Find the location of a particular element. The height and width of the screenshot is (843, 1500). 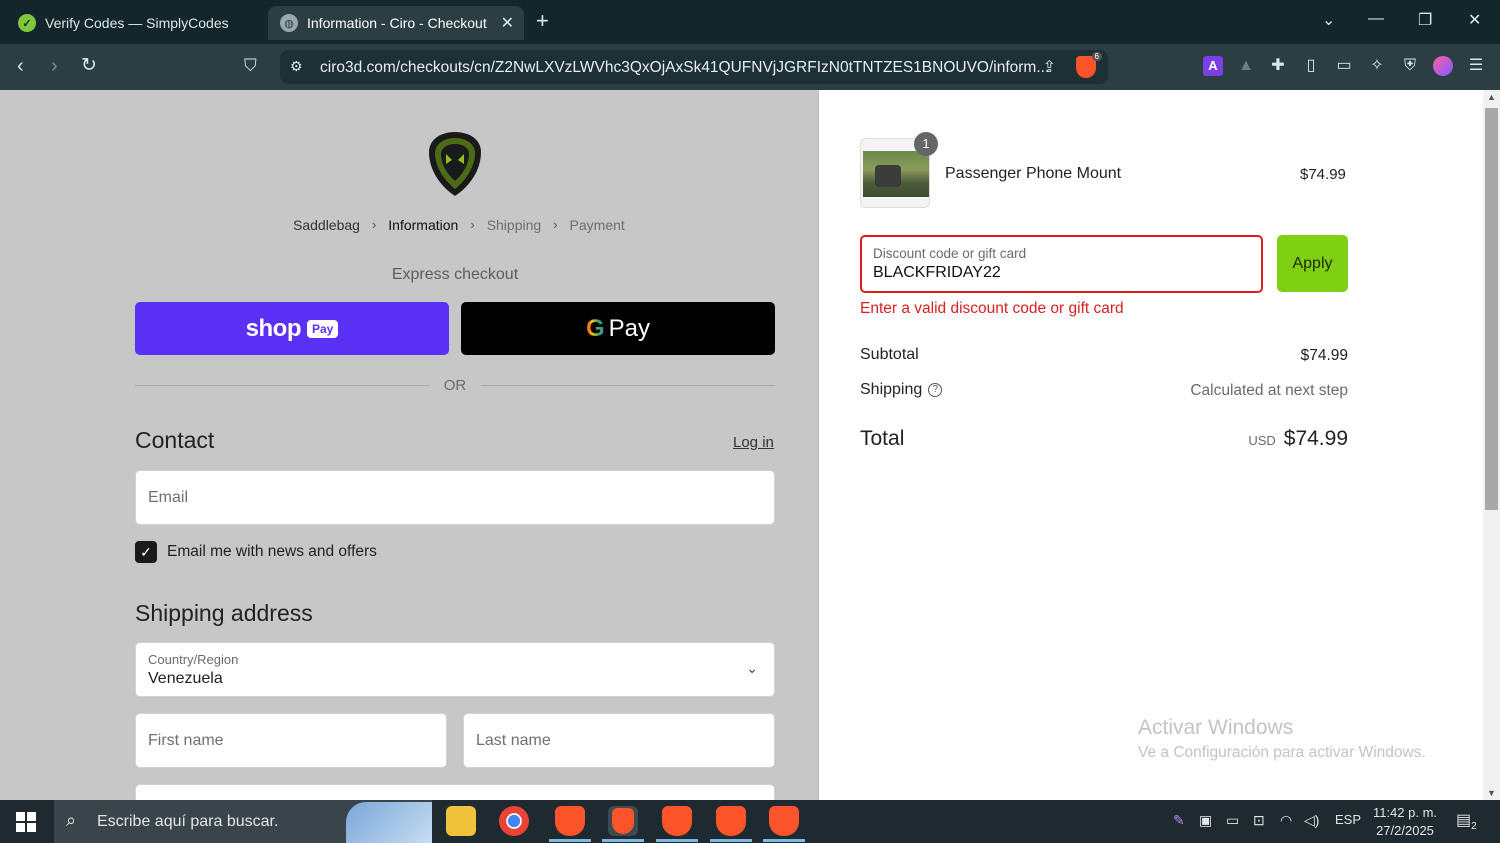

scroll-down-arrow-icon: ▼ is located at coordinates (1491, 793).